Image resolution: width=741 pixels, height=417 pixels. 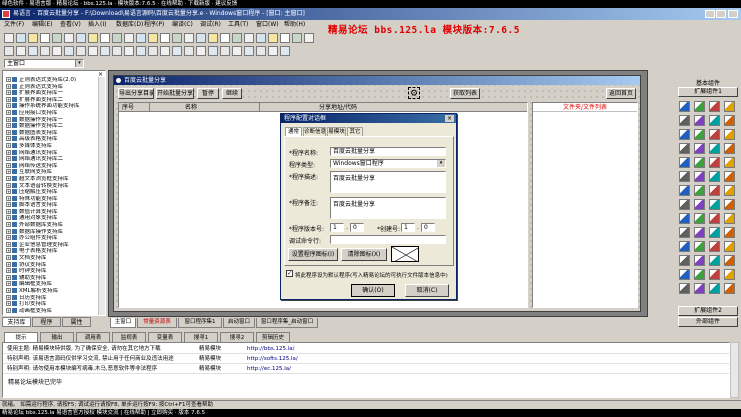 What do you see at coordinates (237, 337) in the screenshot?
I see `output-tab-6: 搜寻2` at bounding box center [237, 337].